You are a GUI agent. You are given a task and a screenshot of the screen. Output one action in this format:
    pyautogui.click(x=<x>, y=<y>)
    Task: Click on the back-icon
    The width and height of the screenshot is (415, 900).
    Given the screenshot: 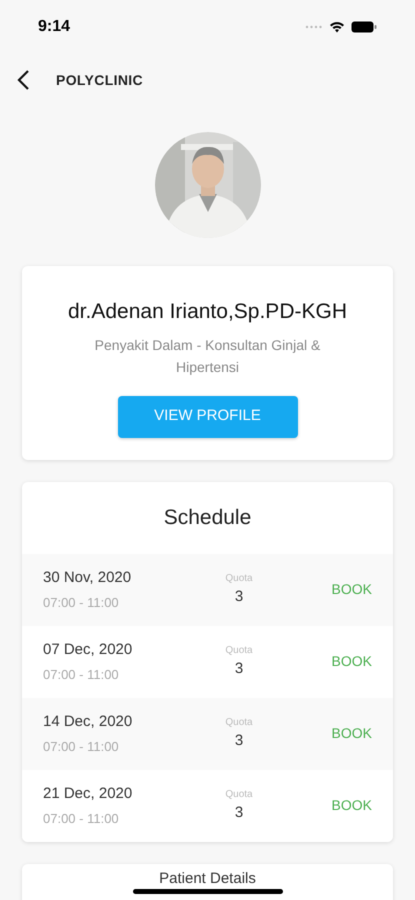 What is the action you would take?
    pyautogui.click(x=23, y=80)
    